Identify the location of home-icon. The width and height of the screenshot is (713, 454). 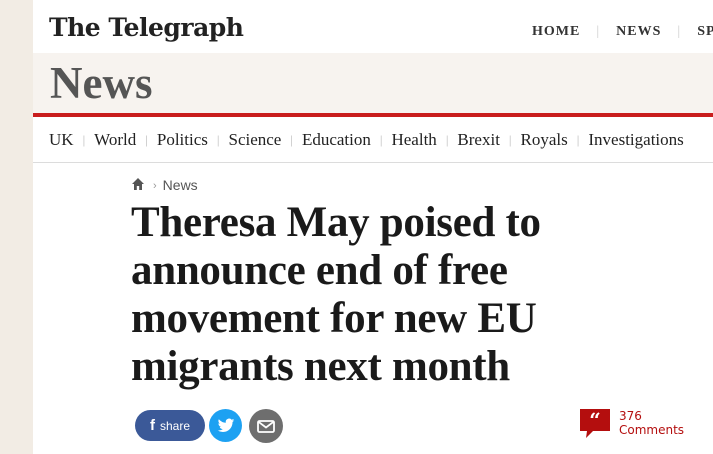
(138, 184).